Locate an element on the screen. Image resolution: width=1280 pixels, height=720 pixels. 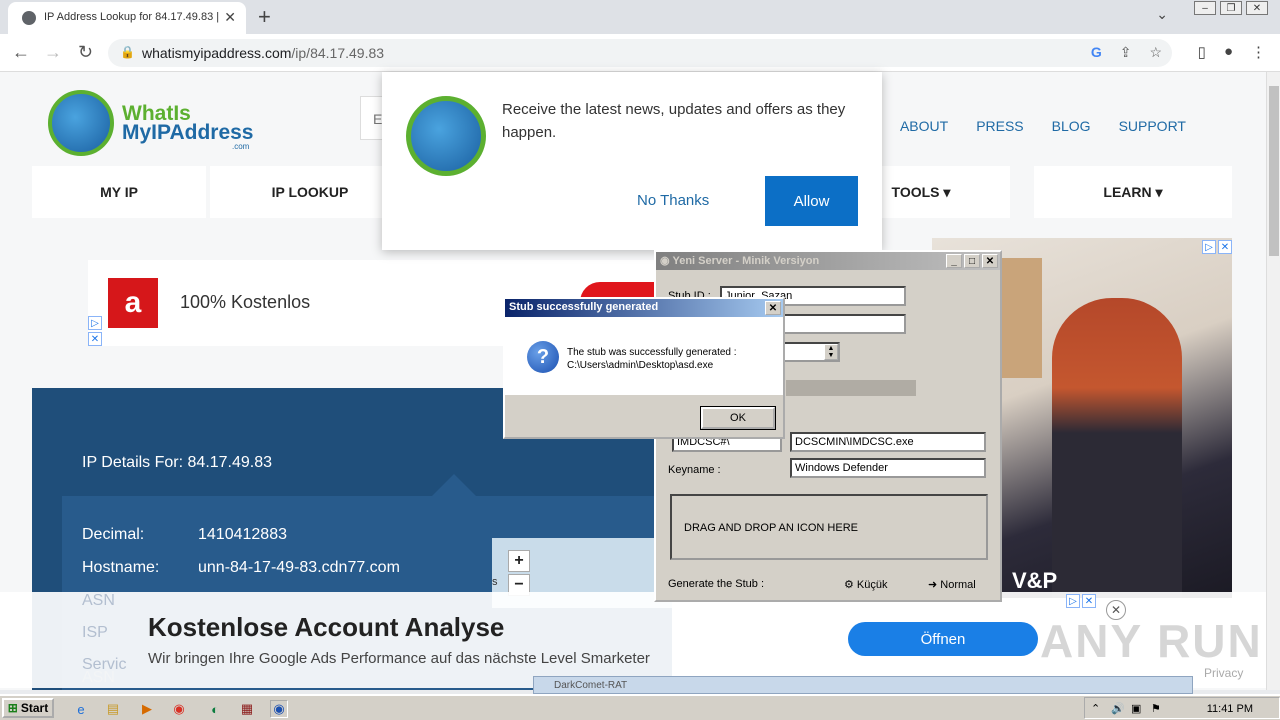
no-thanks-button: No Thanks is located at coordinates (673, 200).